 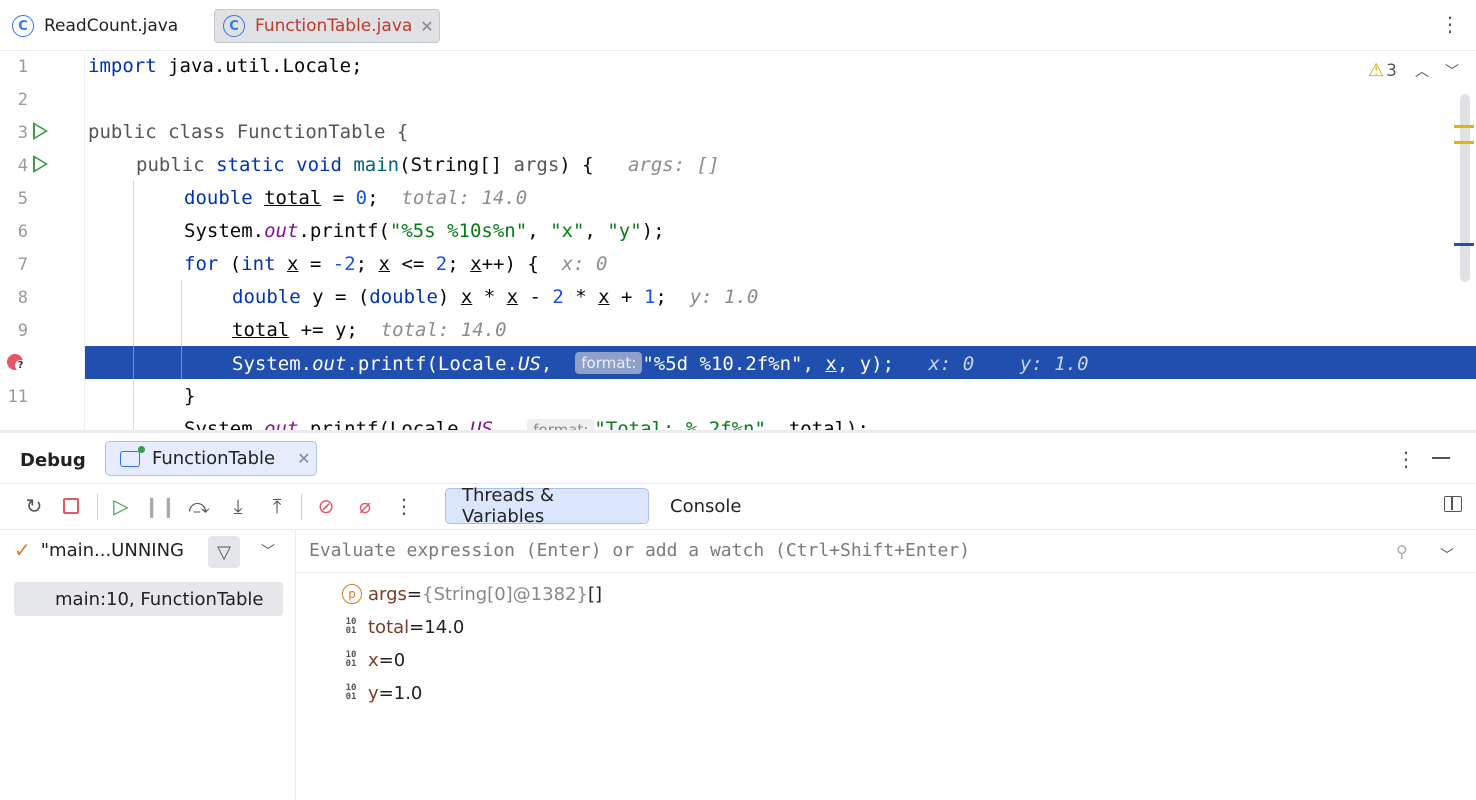 I want to click on more-actions-icon: ⋮, so click(x=404, y=506).